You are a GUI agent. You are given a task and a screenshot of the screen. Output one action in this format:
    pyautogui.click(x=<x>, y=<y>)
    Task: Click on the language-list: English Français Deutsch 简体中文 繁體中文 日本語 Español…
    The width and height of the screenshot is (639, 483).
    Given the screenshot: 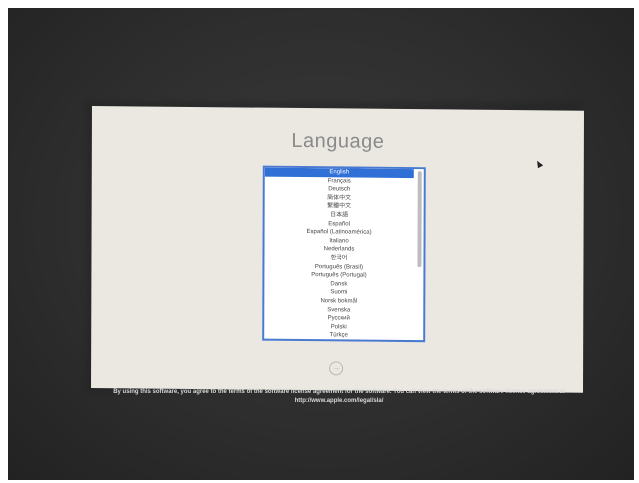 What is the action you would take?
    pyautogui.click(x=344, y=254)
    